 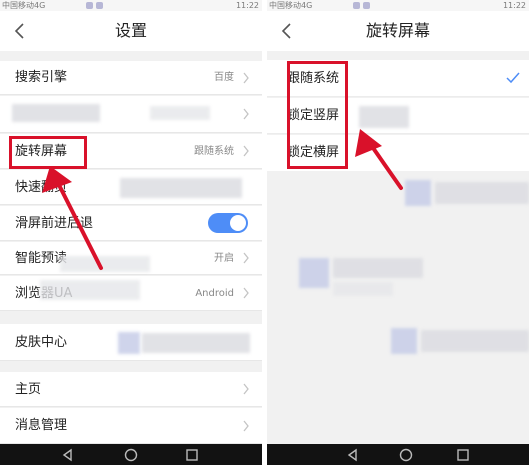 I want to click on nav-back-icon, so click(x=353, y=455).